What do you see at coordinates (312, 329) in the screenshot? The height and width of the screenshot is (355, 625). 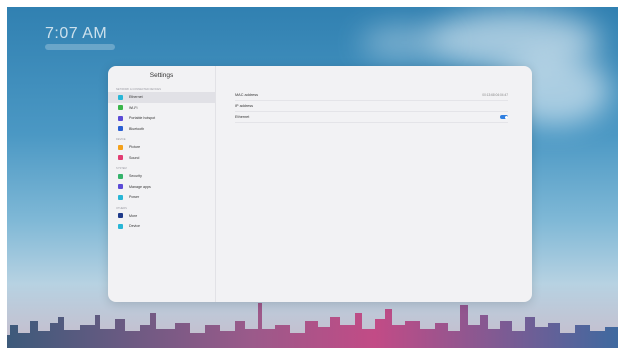 I see `city-skyline-wallpaper` at bounding box center [312, 329].